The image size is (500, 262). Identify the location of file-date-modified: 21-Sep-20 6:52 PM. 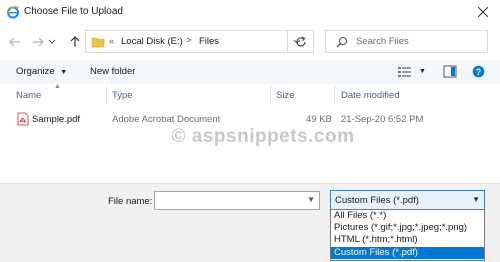
(382, 119).